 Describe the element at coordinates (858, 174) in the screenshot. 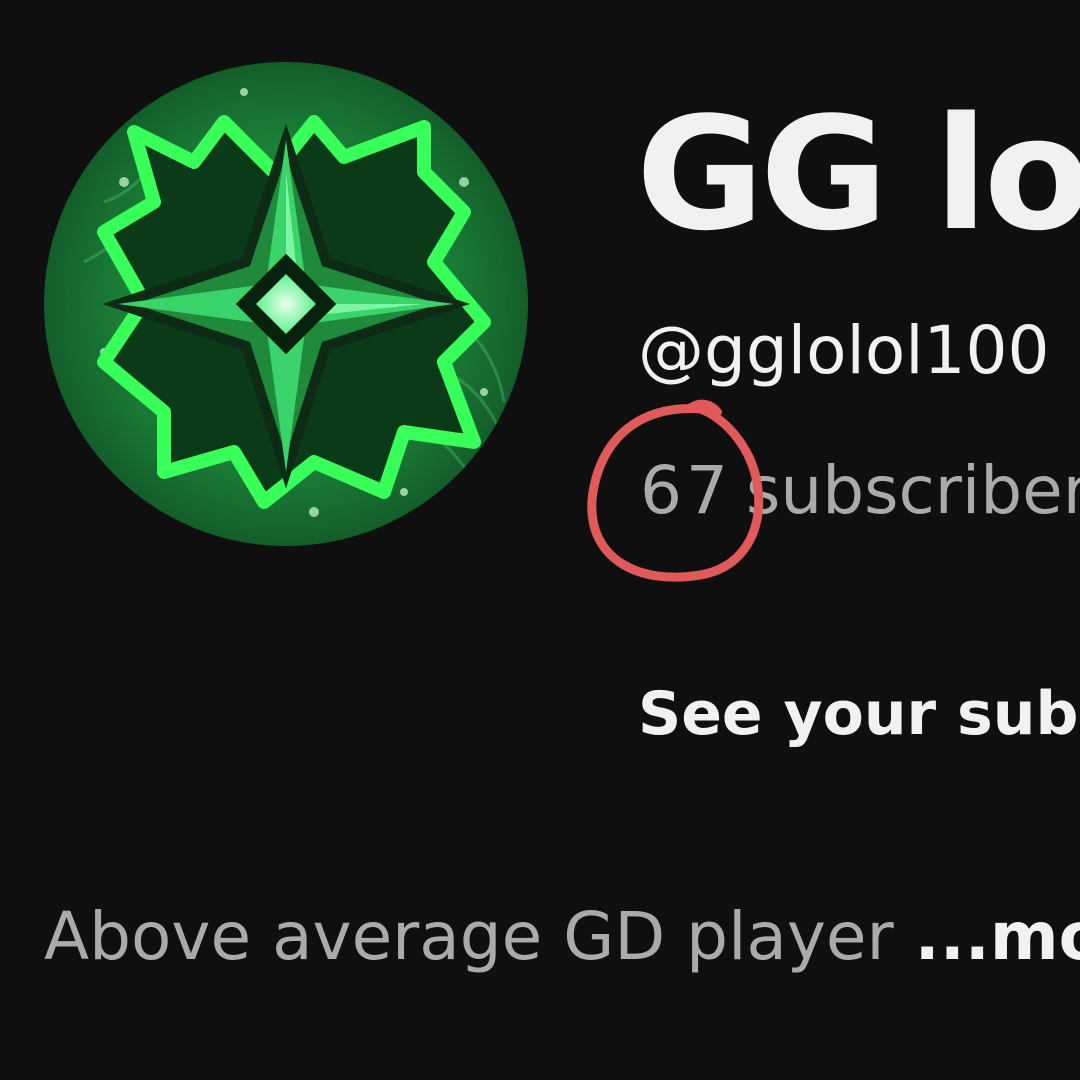

I see `channel-name: GG lol` at that location.